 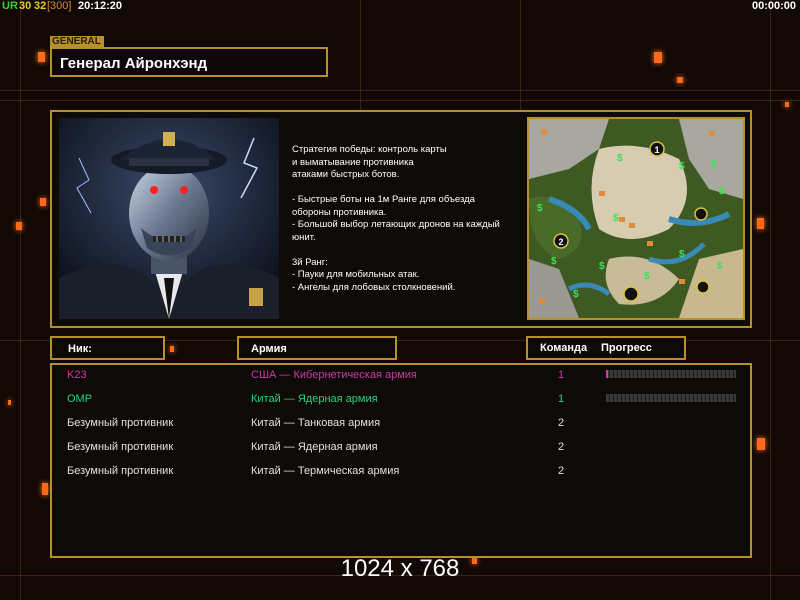 I want to click on resolution-label: 1024 x 768, so click(x=400, y=568).